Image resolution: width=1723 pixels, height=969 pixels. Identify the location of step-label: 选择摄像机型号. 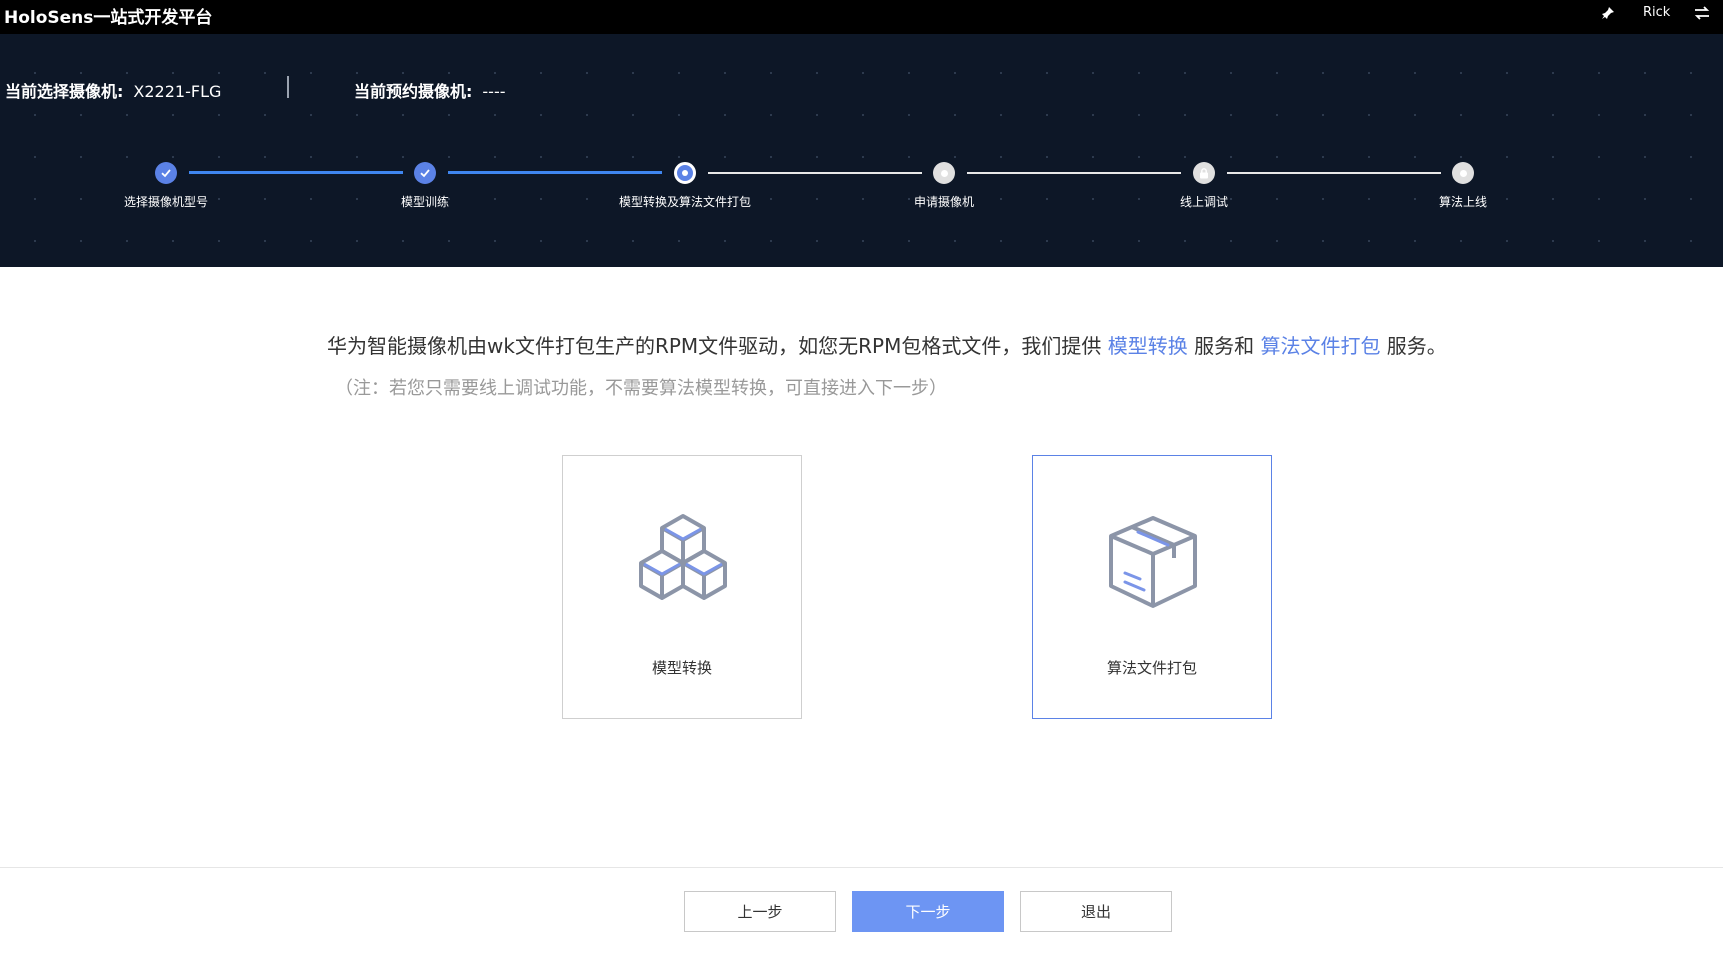
(166, 202).